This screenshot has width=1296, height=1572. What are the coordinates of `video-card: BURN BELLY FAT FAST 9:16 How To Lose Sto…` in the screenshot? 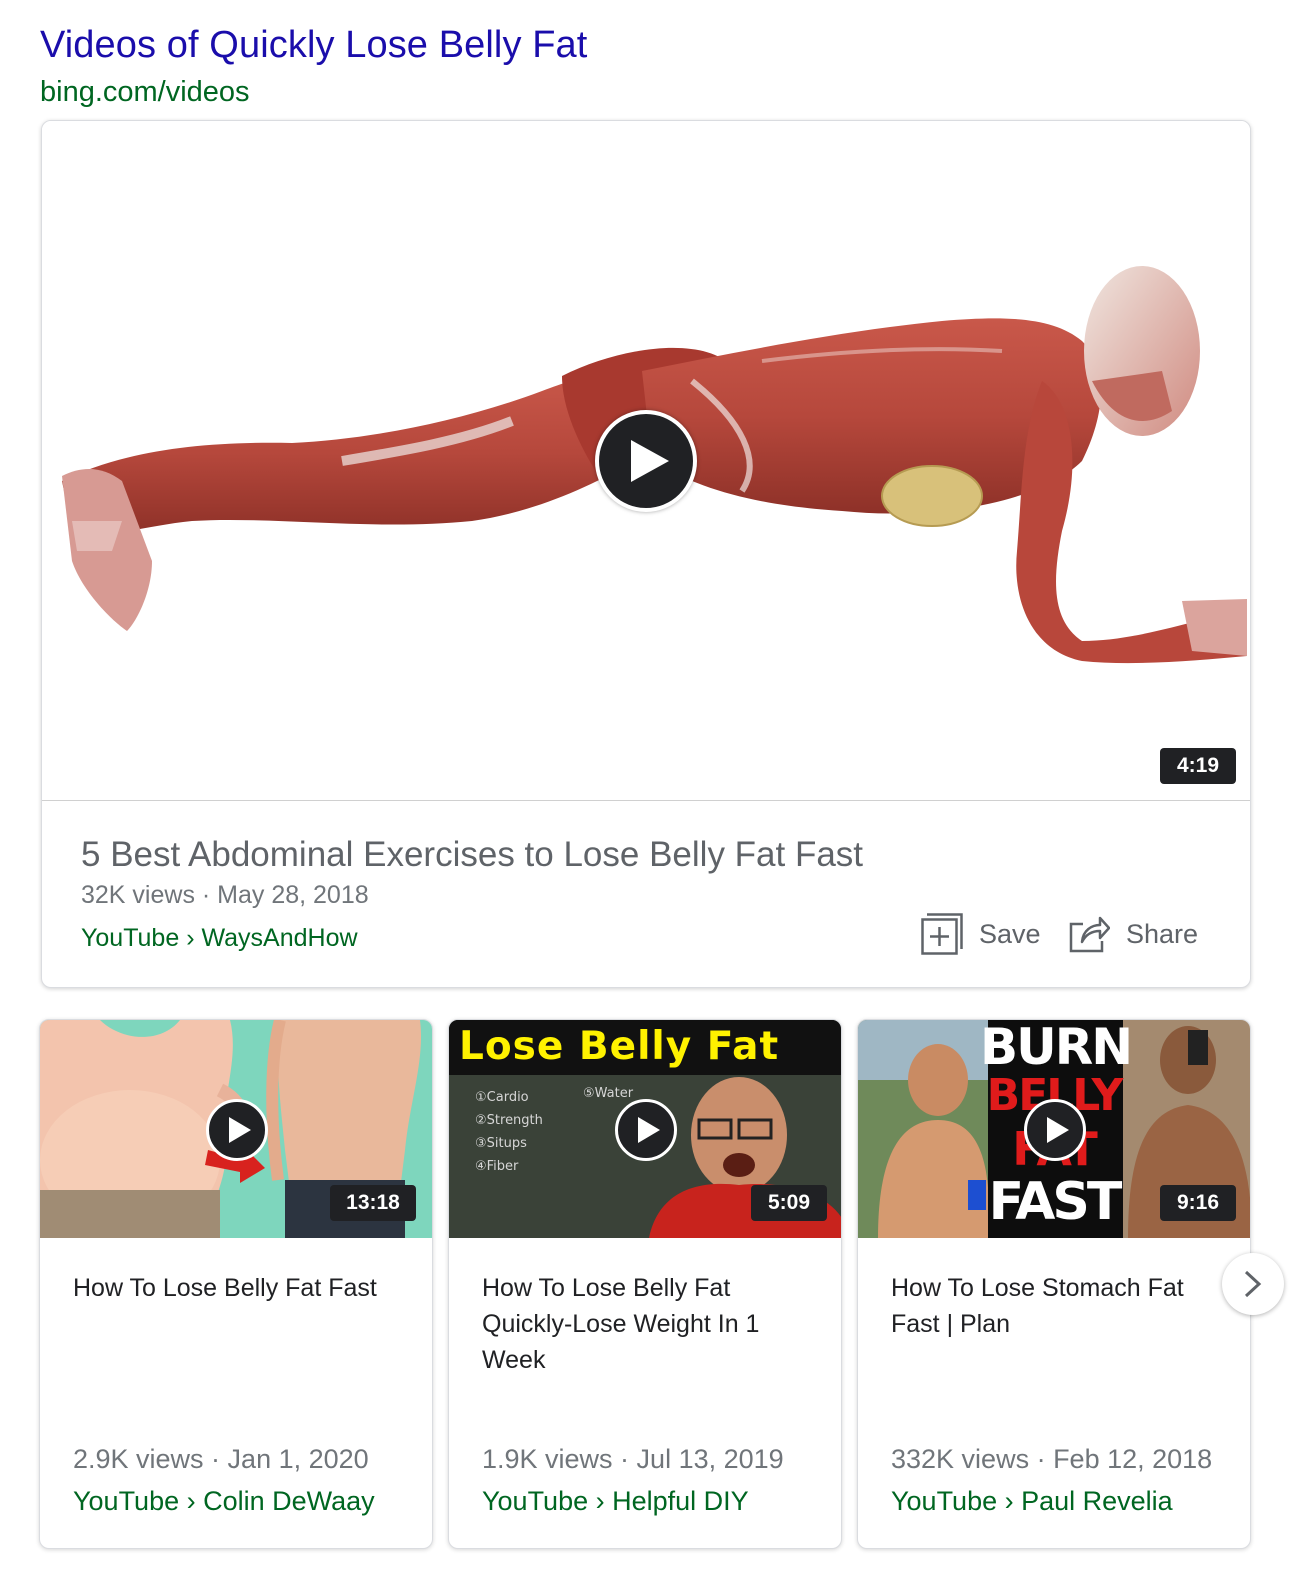 It's located at (1054, 1284).